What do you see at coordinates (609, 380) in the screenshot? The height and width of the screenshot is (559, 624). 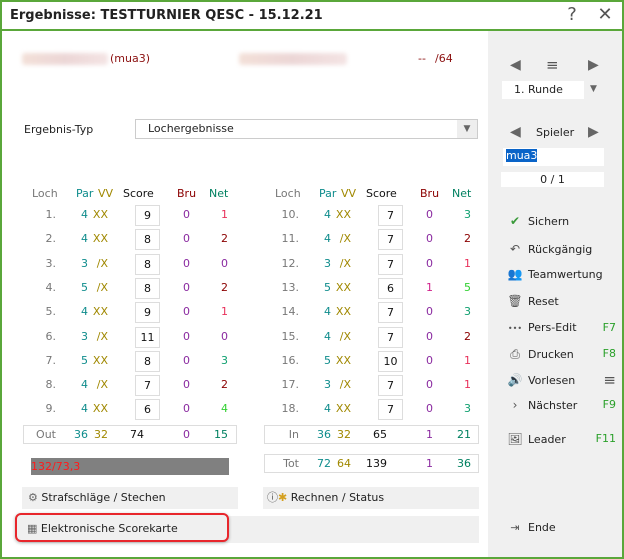 I see `shortcut-key: ≡` at bounding box center [609, 380].